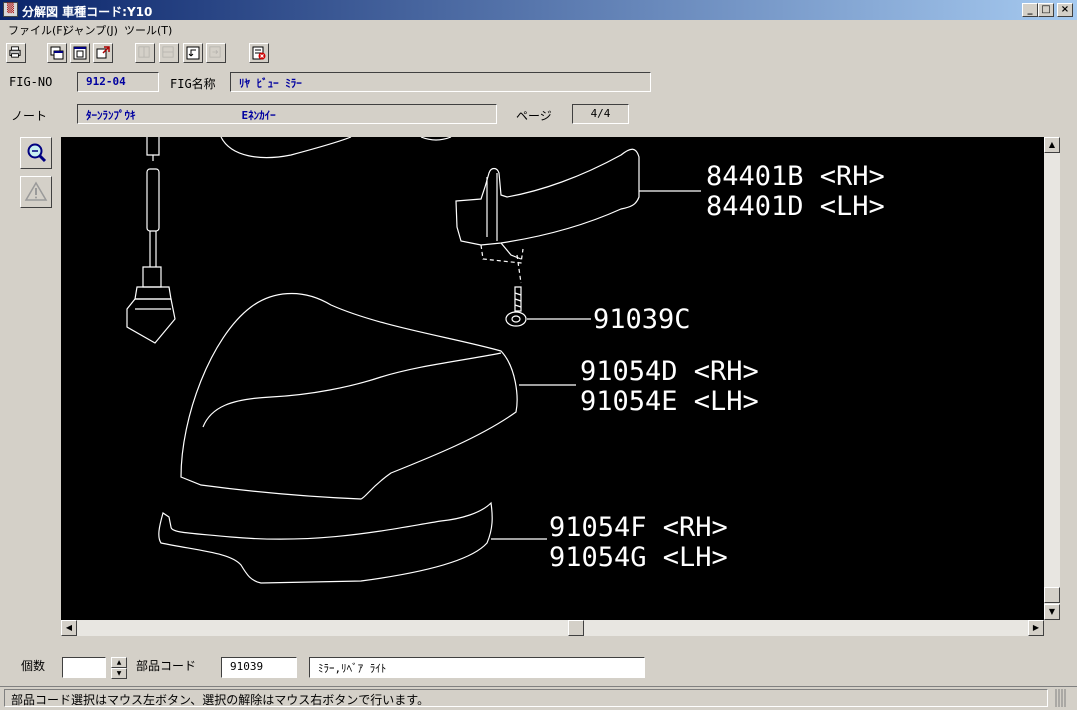 This screenshot has width=1077, height=710. Describe the element at coordinates (1046, 10) in the screenshot. I see `maximize-button: □` at that location.